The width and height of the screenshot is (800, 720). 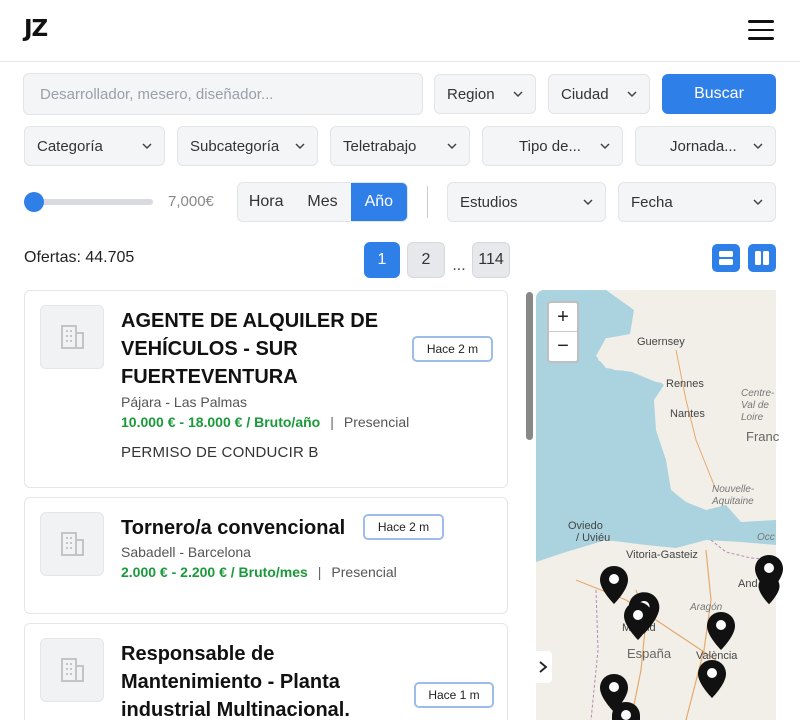 I want to click on estudios-label: Estudios, so click(x=489, y=202).